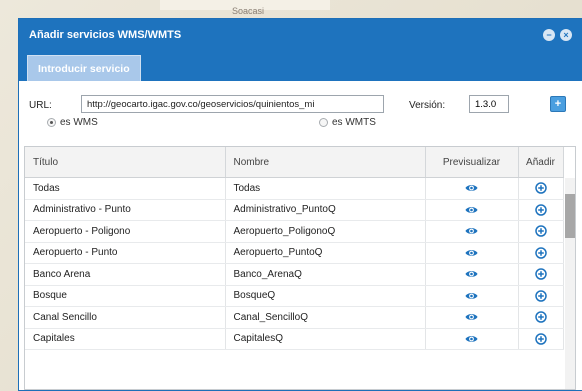 The image size is (582, 391). I want to click on cell-nombre: Todas, so click(325, 188).